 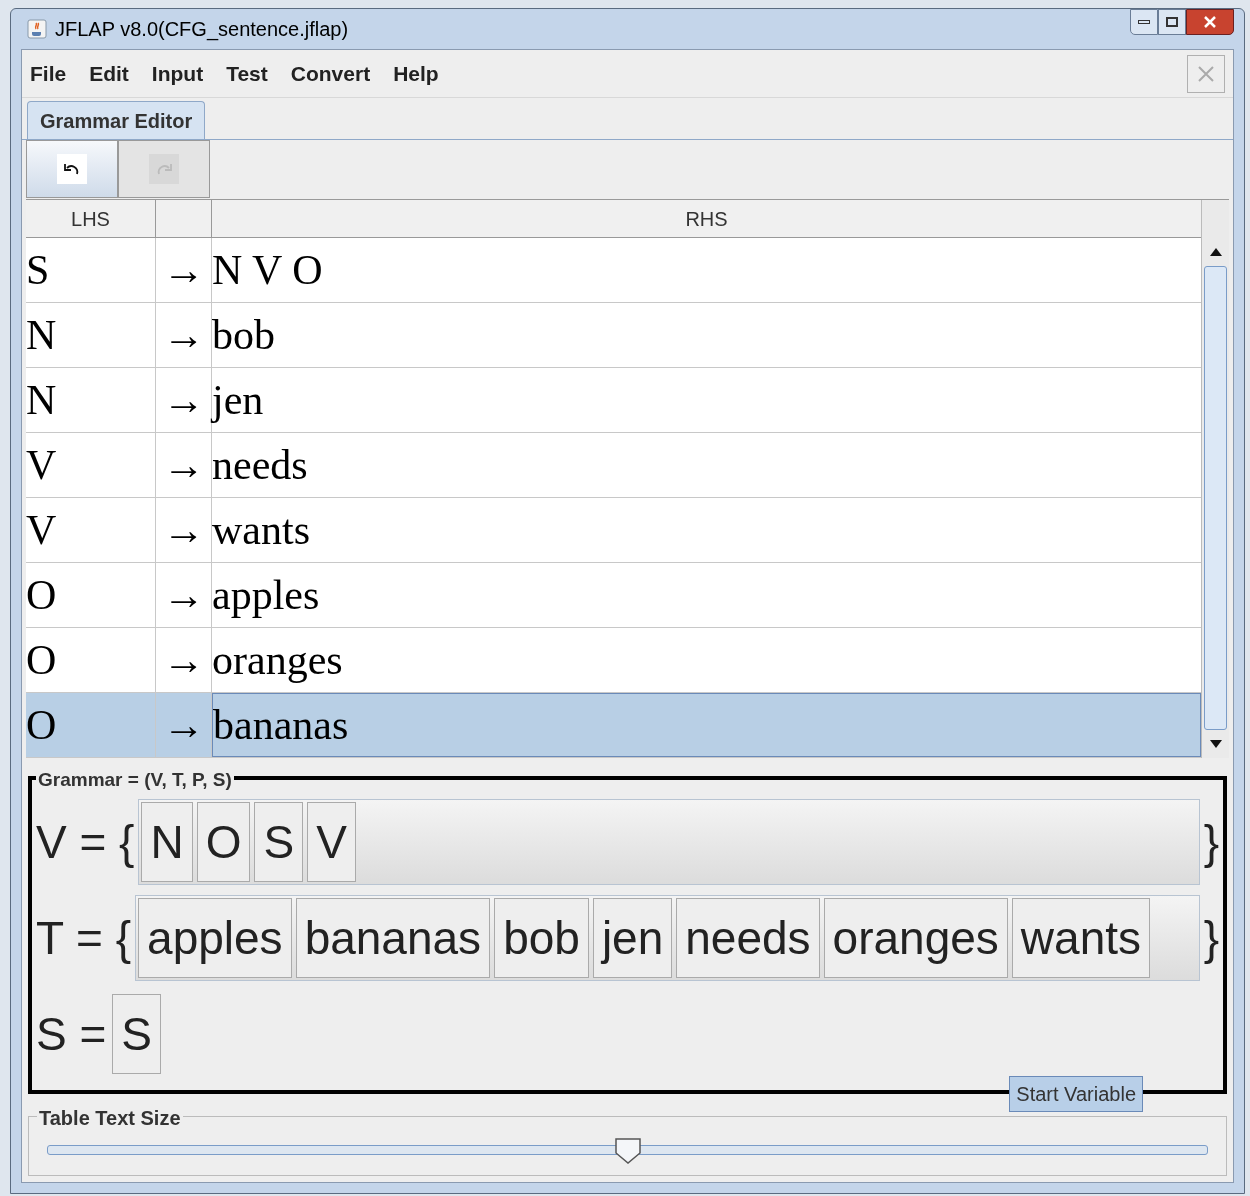 What do you see at coordinates (72, 169) in the screenshot?
I see `undo-button` at bounding box center [72, 169].